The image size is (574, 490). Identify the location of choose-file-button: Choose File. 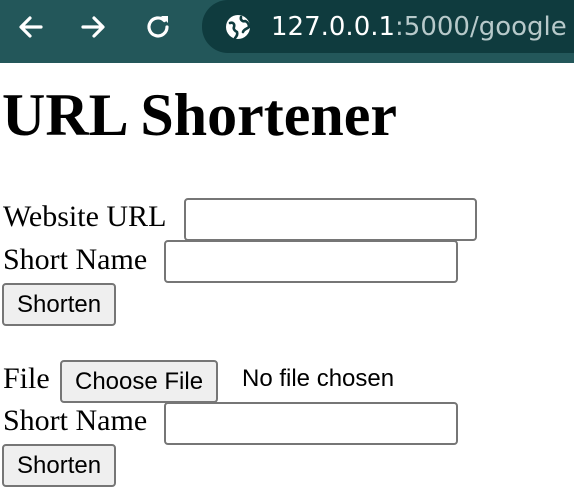
(139, 381).